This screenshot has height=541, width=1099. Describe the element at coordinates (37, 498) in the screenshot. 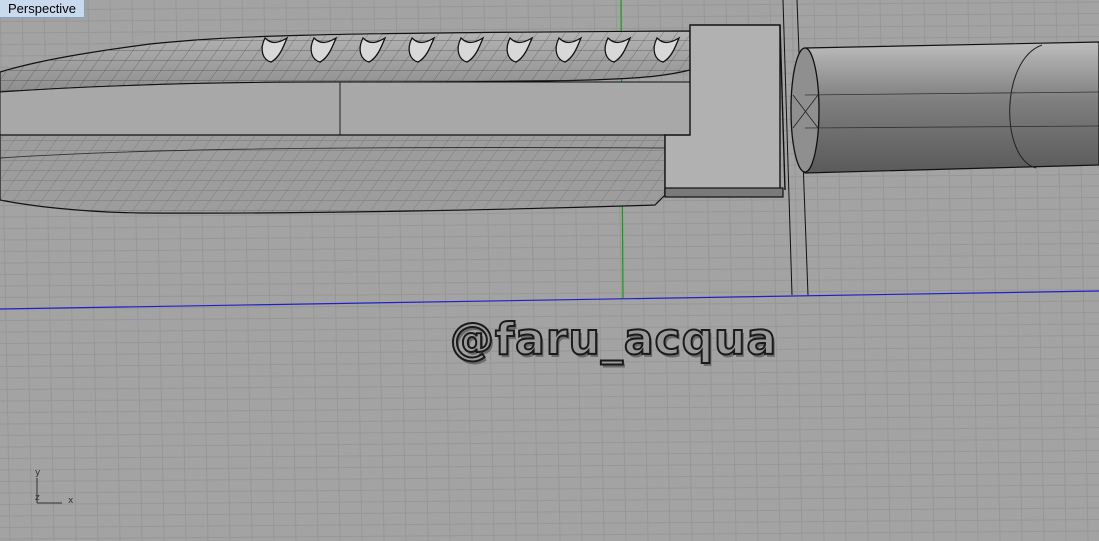

I see `axis-z-label: z` at that location.